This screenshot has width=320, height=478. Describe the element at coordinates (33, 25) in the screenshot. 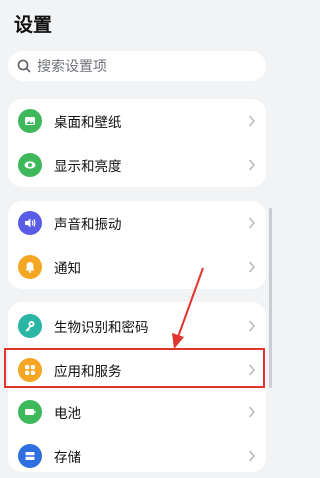

I see `page-title: 设置` at that location.